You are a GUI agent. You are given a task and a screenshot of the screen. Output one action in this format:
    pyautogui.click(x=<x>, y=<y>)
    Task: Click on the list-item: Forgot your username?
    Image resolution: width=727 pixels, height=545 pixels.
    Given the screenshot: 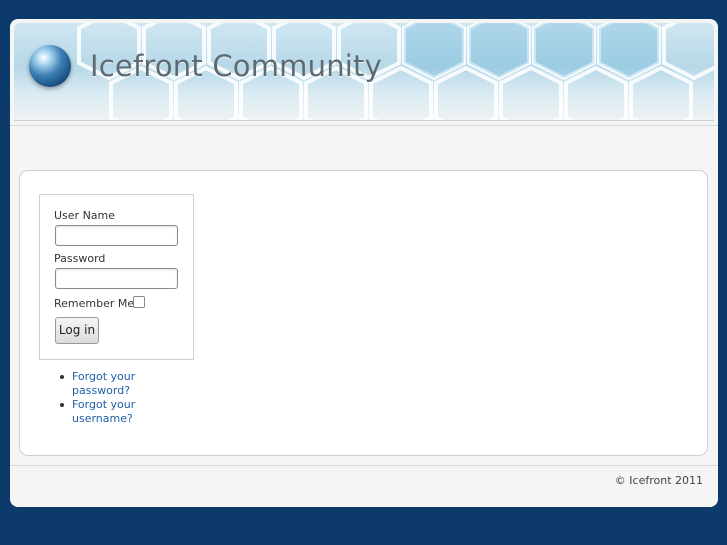 What is the action you would take?
    pyautogui.click(x=111, y=412)
    